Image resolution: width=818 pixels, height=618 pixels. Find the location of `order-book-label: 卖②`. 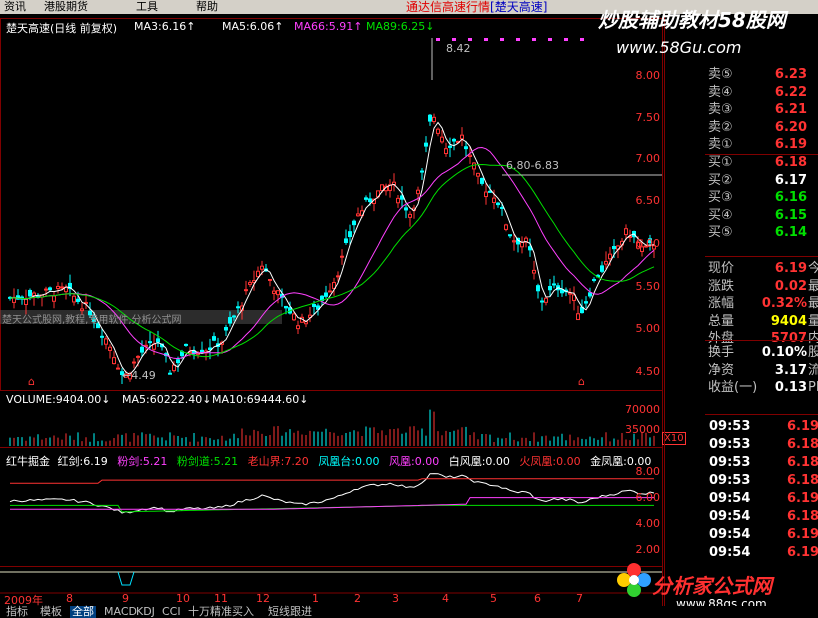

order-book-label: 卖② is located at coordinates (720, 127).